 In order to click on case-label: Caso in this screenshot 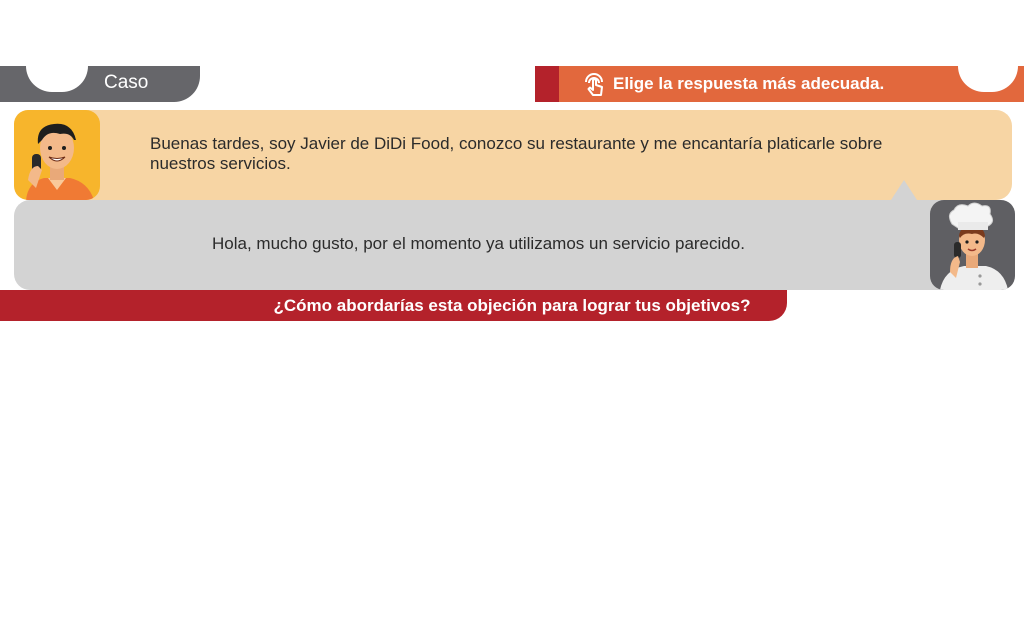, I will do `click(126, 82)`.